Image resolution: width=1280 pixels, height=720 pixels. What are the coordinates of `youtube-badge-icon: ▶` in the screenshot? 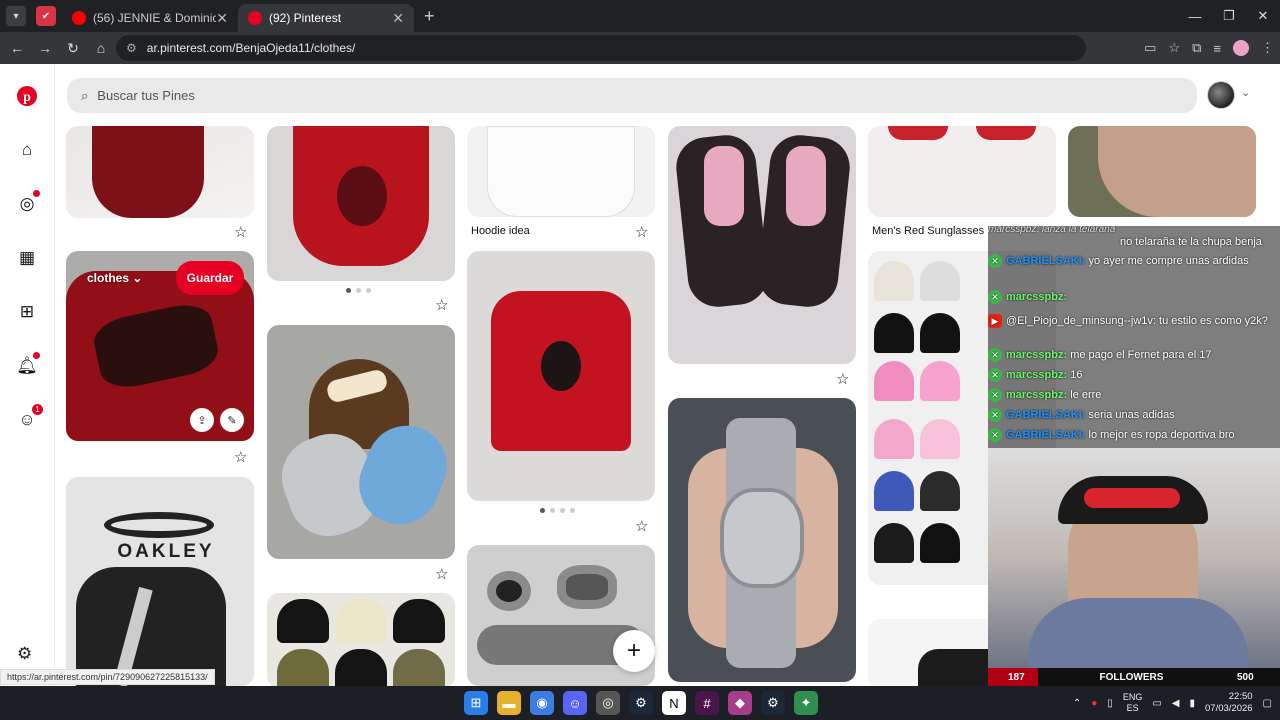 It's located at (995, 321).